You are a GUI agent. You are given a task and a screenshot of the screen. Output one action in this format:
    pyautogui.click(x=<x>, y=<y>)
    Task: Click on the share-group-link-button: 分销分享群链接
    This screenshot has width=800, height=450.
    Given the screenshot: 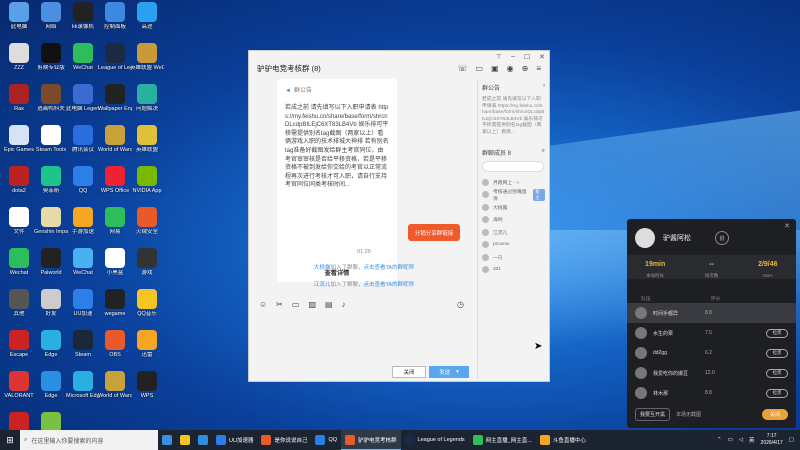 What is the action you would take?
    pyautogui.click(x=434, y=232)
    